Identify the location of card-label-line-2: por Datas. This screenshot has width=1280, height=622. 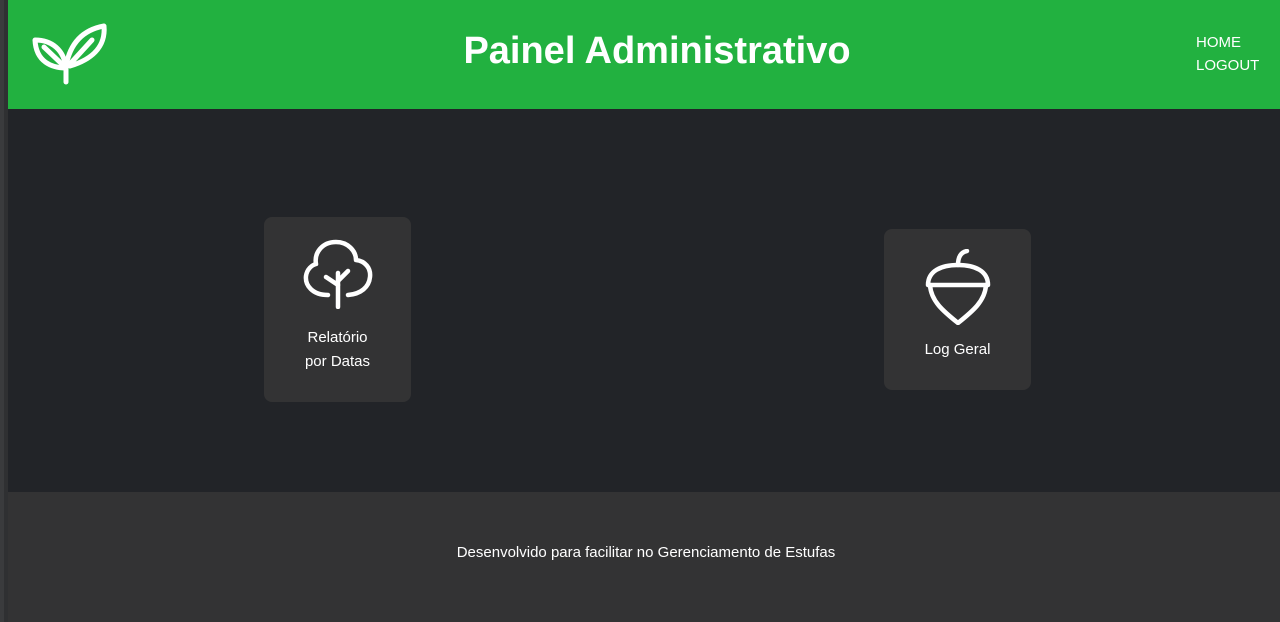
(337, 361).